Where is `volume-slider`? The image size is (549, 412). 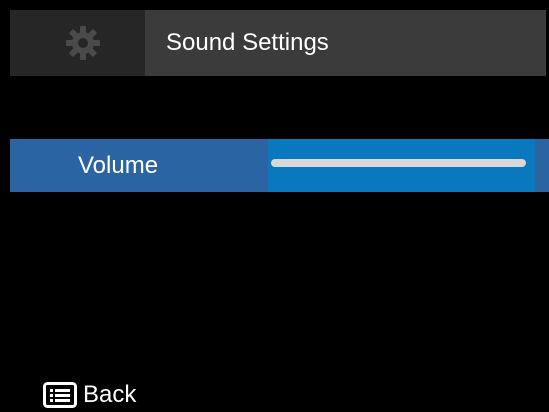
volume-slider is located at coordinates (401, 165).